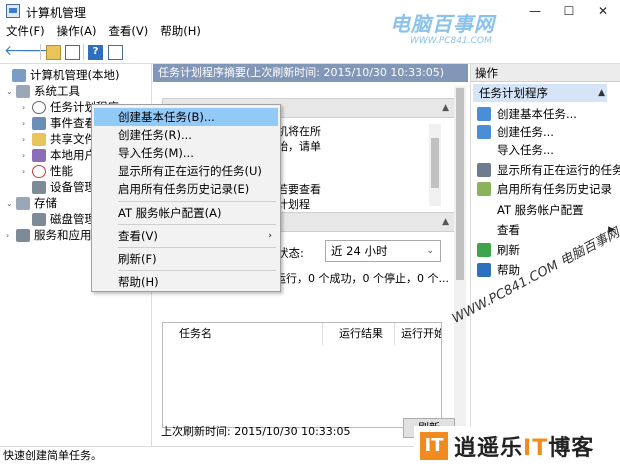 The height and width of the screenshot is (464, 620). Describe the element at coordinates (53, 52) in the screenshot. I see `up-folder-icon` at that location.